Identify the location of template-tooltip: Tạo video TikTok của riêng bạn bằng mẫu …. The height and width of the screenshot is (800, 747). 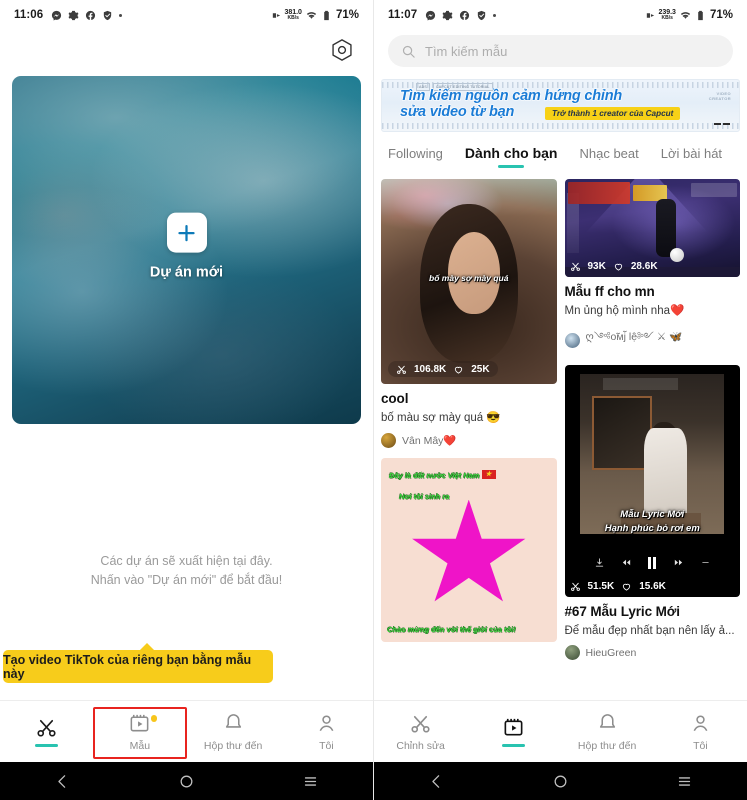
(138, 663).